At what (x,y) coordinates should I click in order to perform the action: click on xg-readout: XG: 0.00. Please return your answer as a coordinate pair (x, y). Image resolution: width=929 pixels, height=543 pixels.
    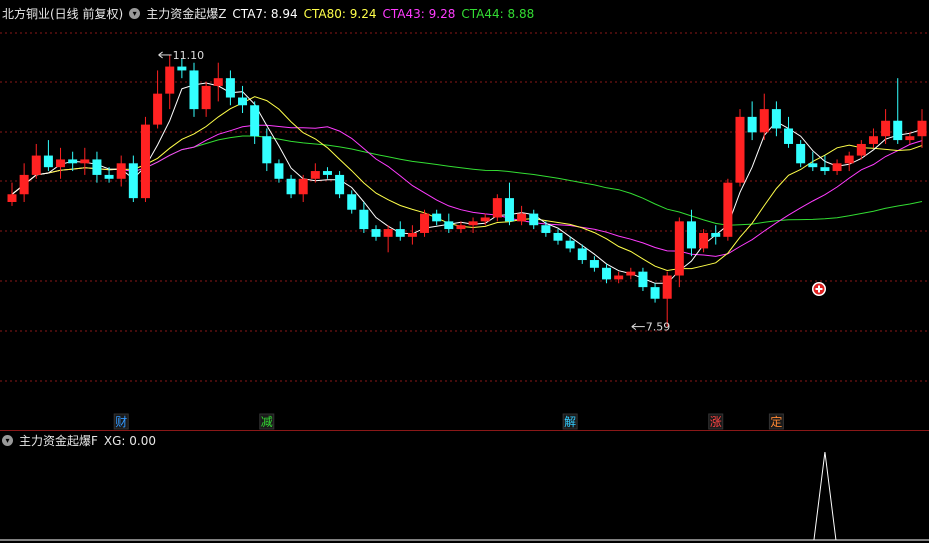
    Looking at the image, I should click on (130, 440).